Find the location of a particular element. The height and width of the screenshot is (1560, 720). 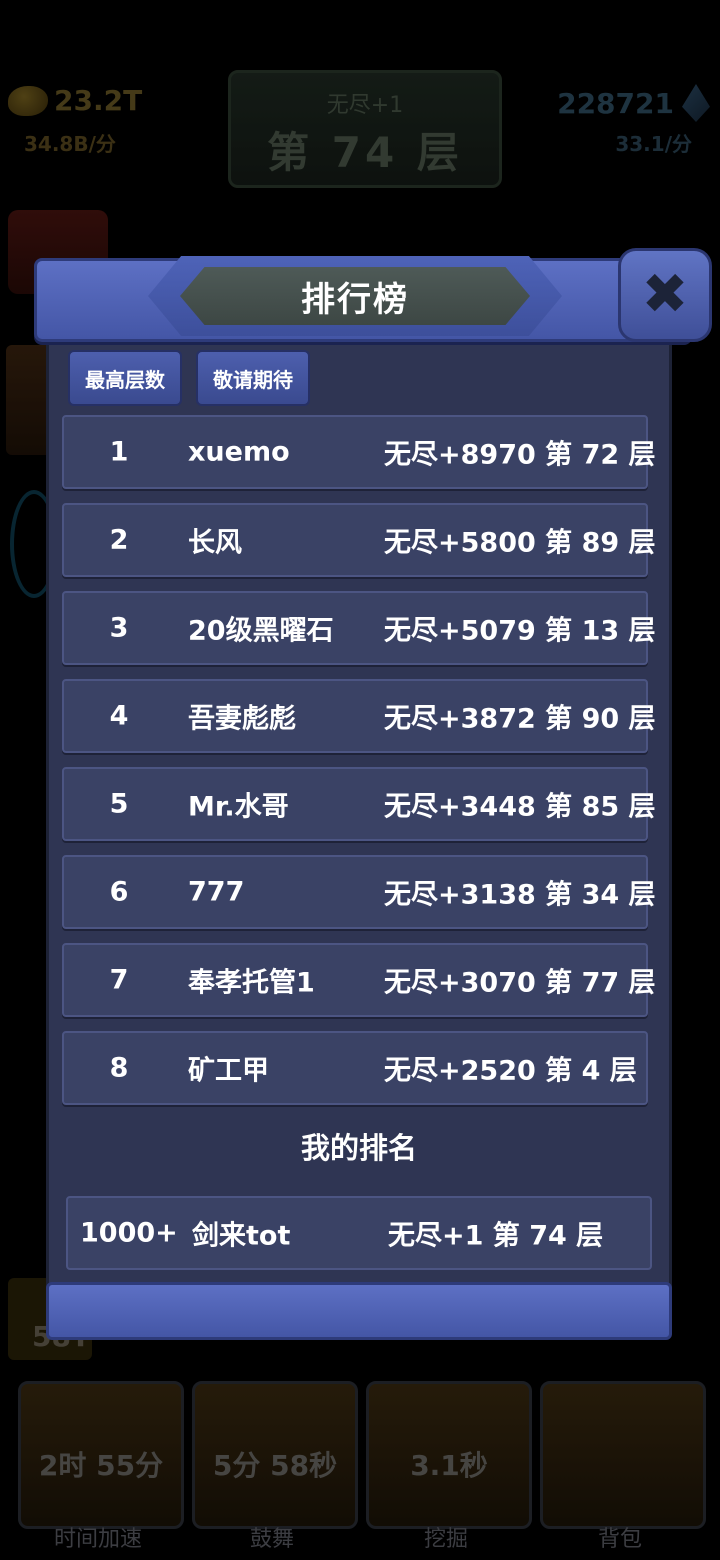

leaderboard-row: 6 777 无尽+3138 第 34 层 is located at coordinates (359, 892).